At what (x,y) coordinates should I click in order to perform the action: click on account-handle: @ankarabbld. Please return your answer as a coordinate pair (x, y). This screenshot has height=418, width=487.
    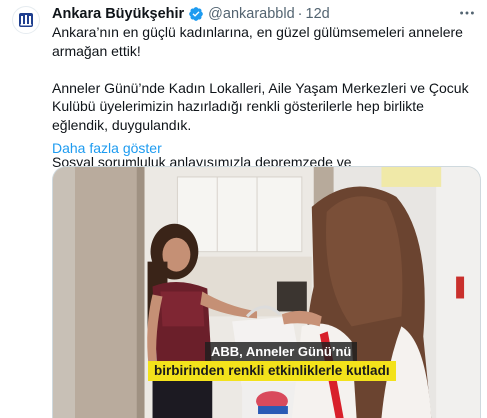
    Looking at the image, I should click on (251, 14).